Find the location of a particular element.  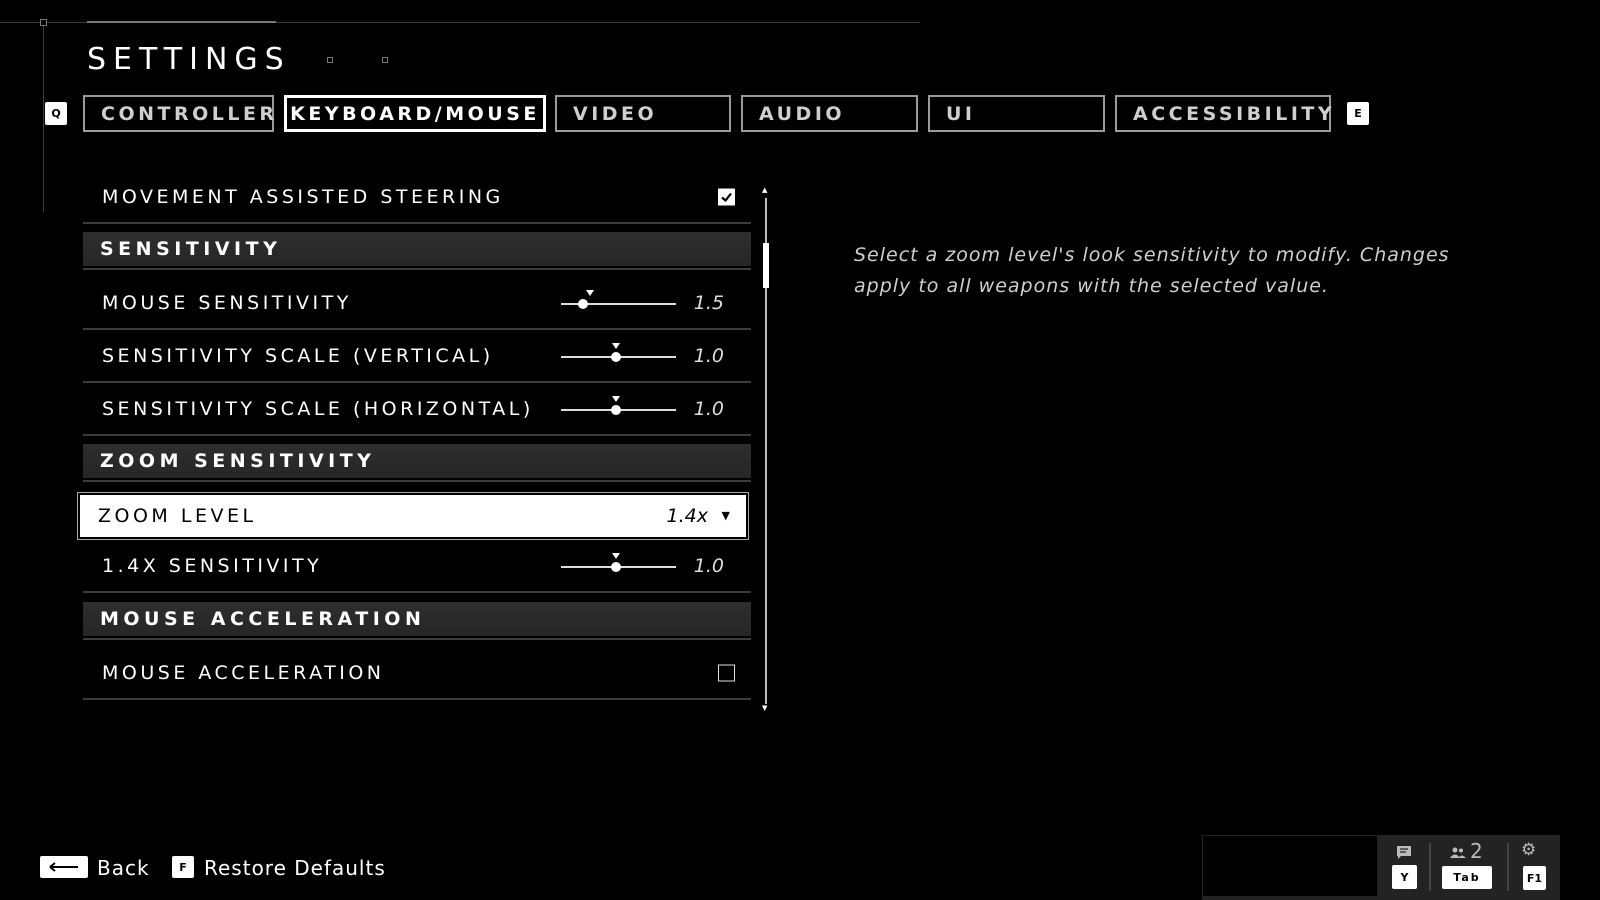

checkbox-unchecked is located at coordinates (726, 673).